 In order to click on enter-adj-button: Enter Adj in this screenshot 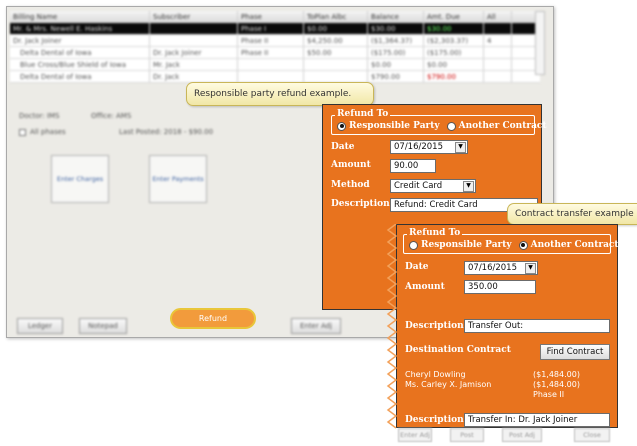, I will do `click(316, 326)`.